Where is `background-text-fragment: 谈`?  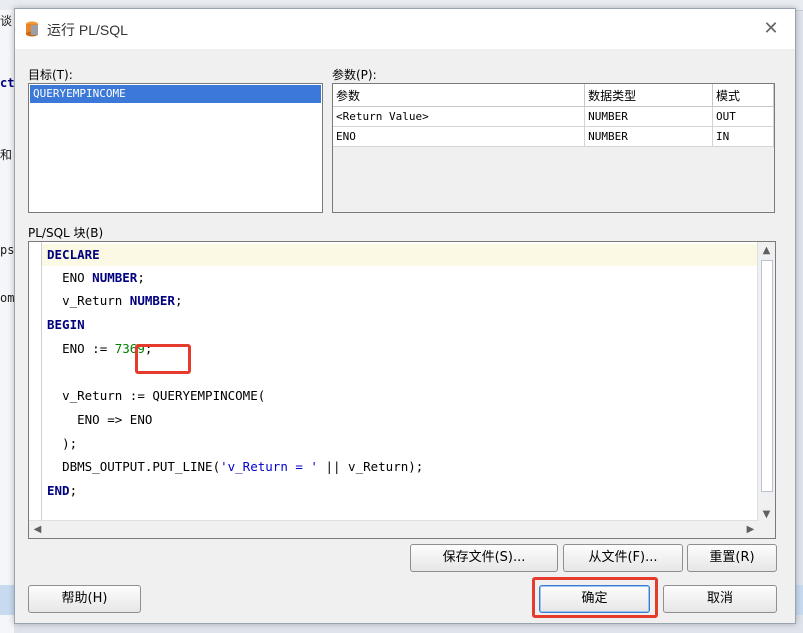
background-text-fragment: 谈 is located at coordinates (6, 21).